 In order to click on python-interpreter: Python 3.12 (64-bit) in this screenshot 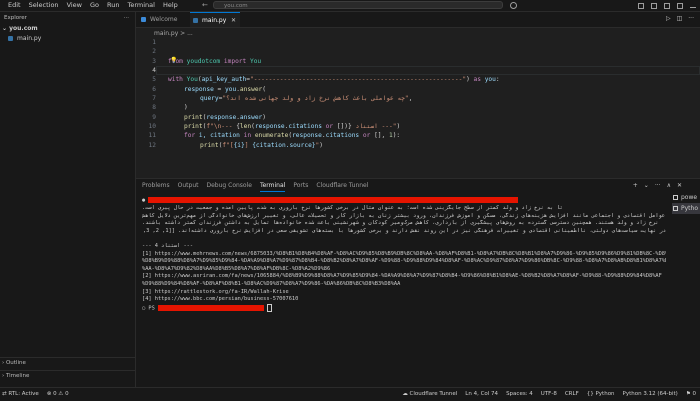, I will do `click(650, 394)`.